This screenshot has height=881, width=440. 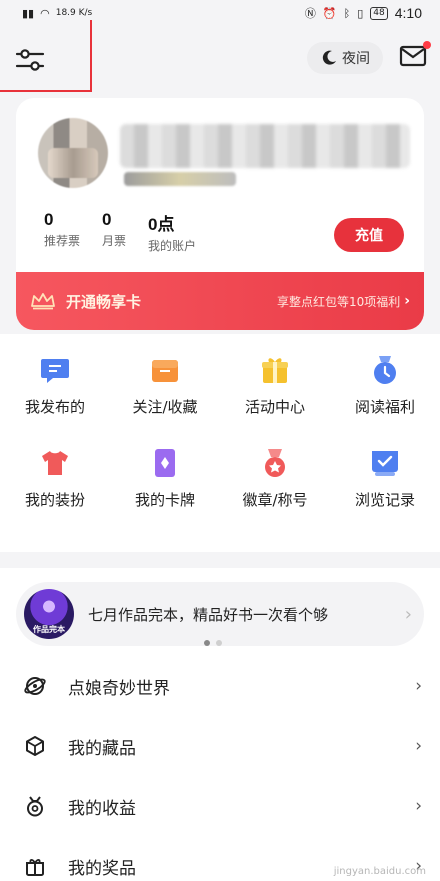 What do you see at coordinates (180, 179) in the screenshot?
I see `user-badges-obscured` at bounding box center [180, 179].